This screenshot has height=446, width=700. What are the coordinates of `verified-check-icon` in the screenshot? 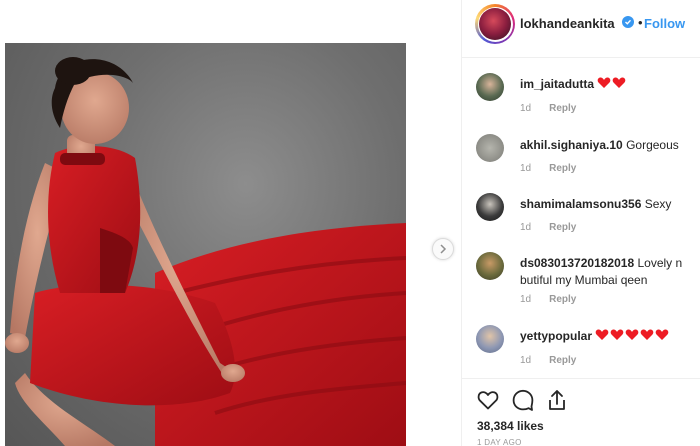 It's located at (628, 22).